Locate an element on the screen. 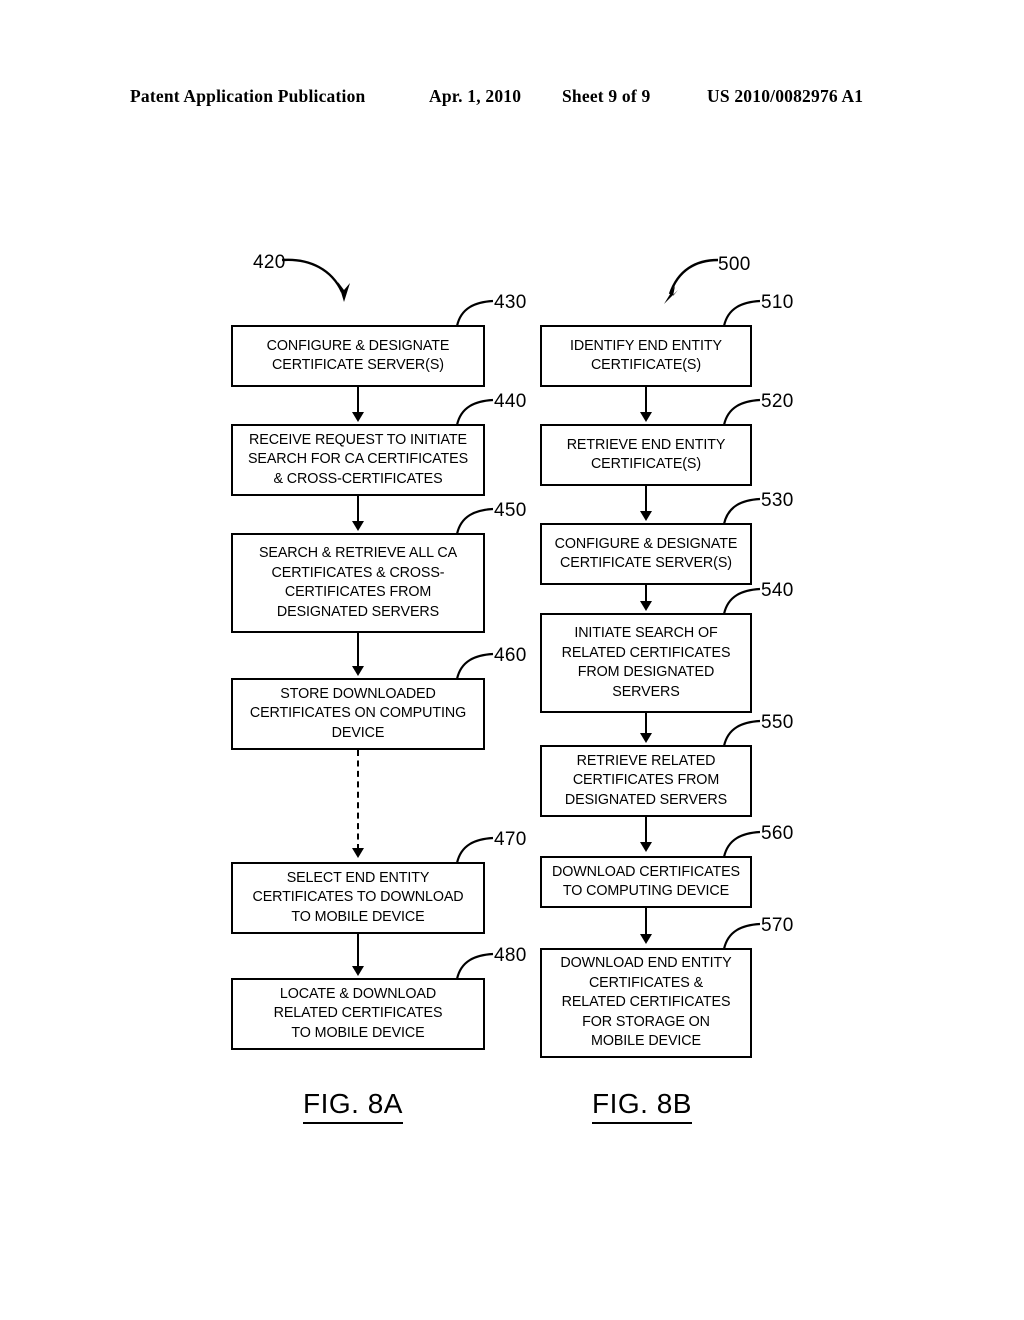  ref-label-430: 430 is located at coordinates (510, 302).